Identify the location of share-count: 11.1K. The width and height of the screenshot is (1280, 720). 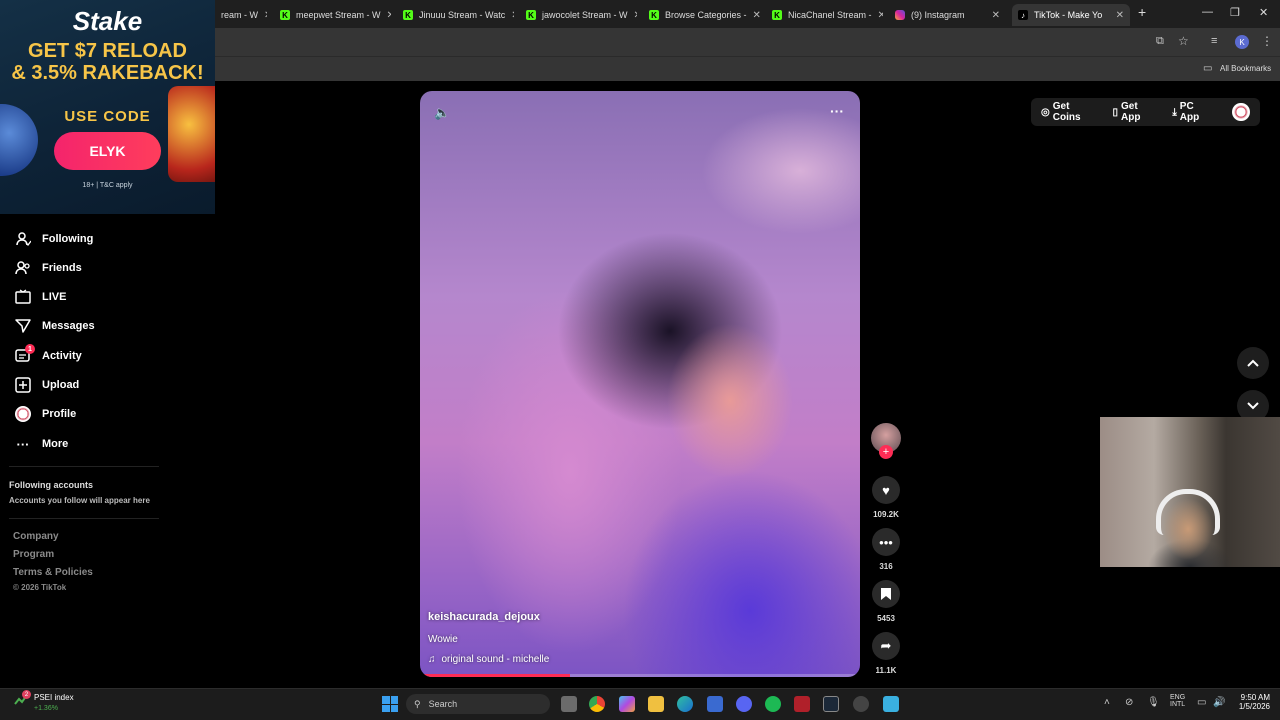
(886, 670).